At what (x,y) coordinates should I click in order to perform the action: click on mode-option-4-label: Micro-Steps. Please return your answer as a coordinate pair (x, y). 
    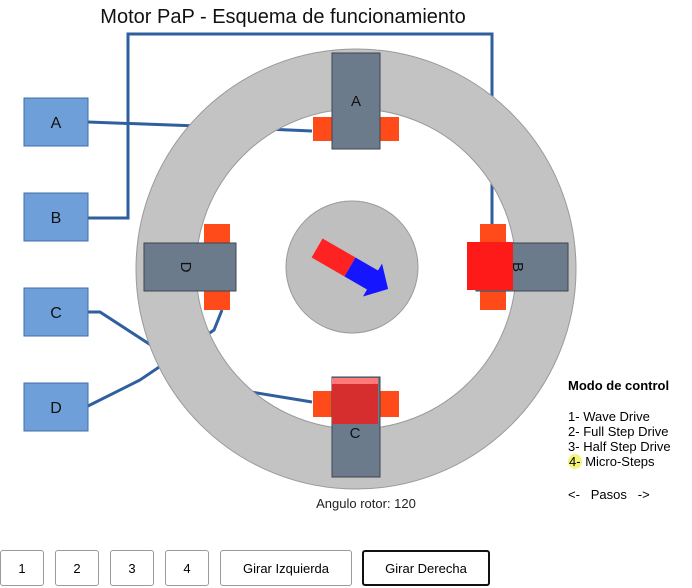
    Looking at the image, I should click on (620, 461).